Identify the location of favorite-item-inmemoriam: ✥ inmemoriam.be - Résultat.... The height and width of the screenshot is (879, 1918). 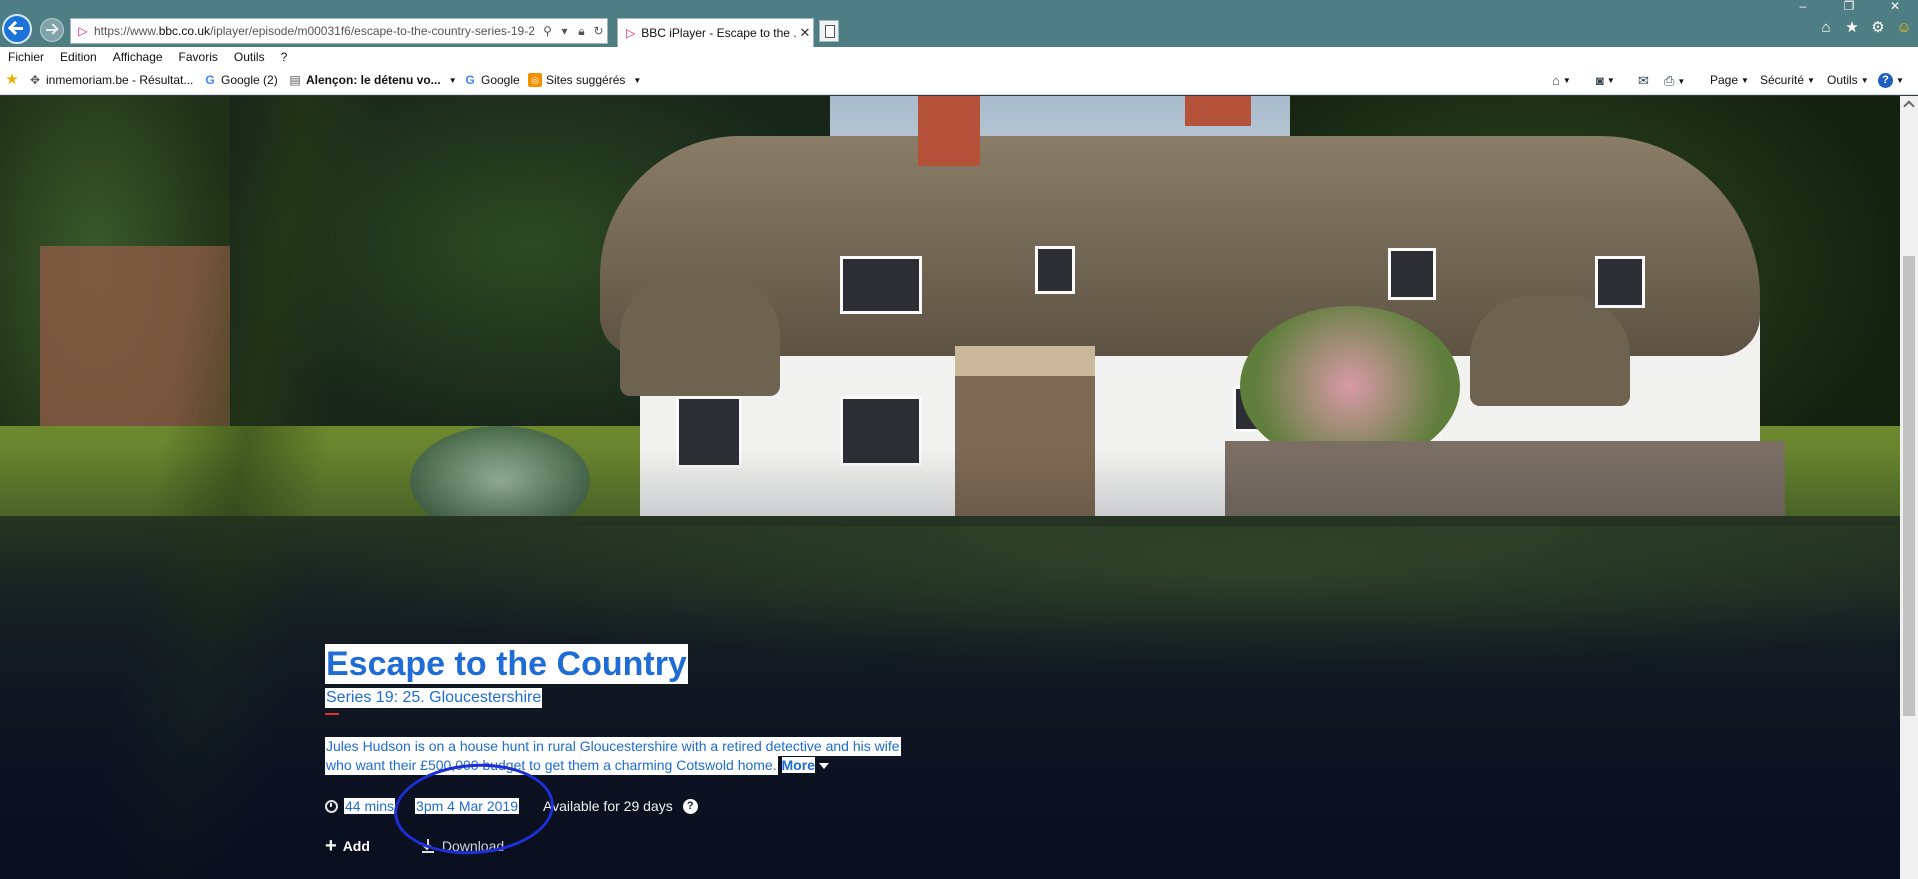
(110, 80).